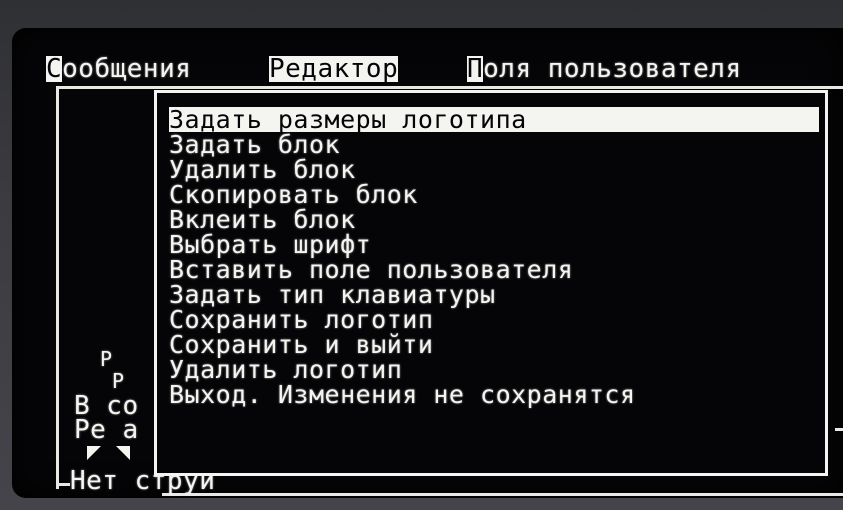  What do you see at coordinates (494, 194) in the screenshot?
I see `menu-item-copy-block: Скопировать блок` at bounding box center [494, 194].